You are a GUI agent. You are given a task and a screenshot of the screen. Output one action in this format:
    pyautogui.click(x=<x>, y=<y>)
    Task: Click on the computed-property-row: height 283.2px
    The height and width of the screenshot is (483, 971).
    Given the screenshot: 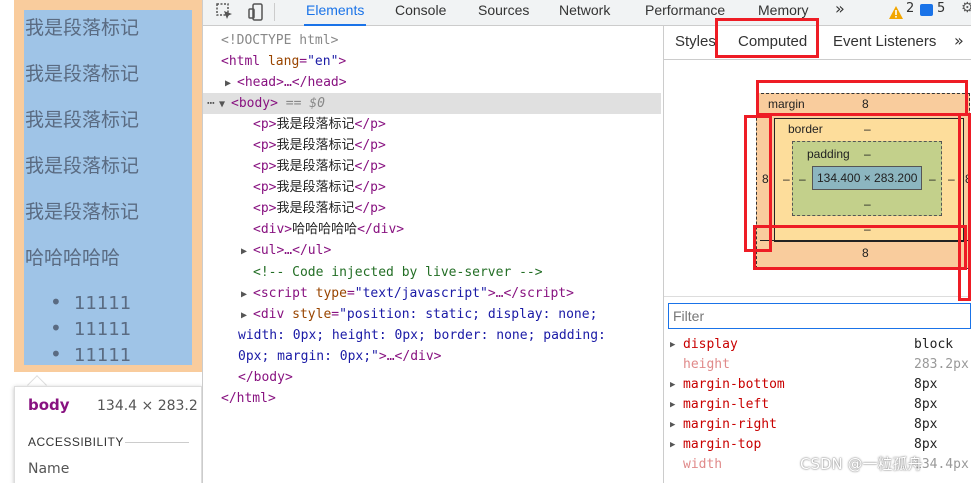 What is the action you would take?
    pyautogui.click(x=817, y=365)
    